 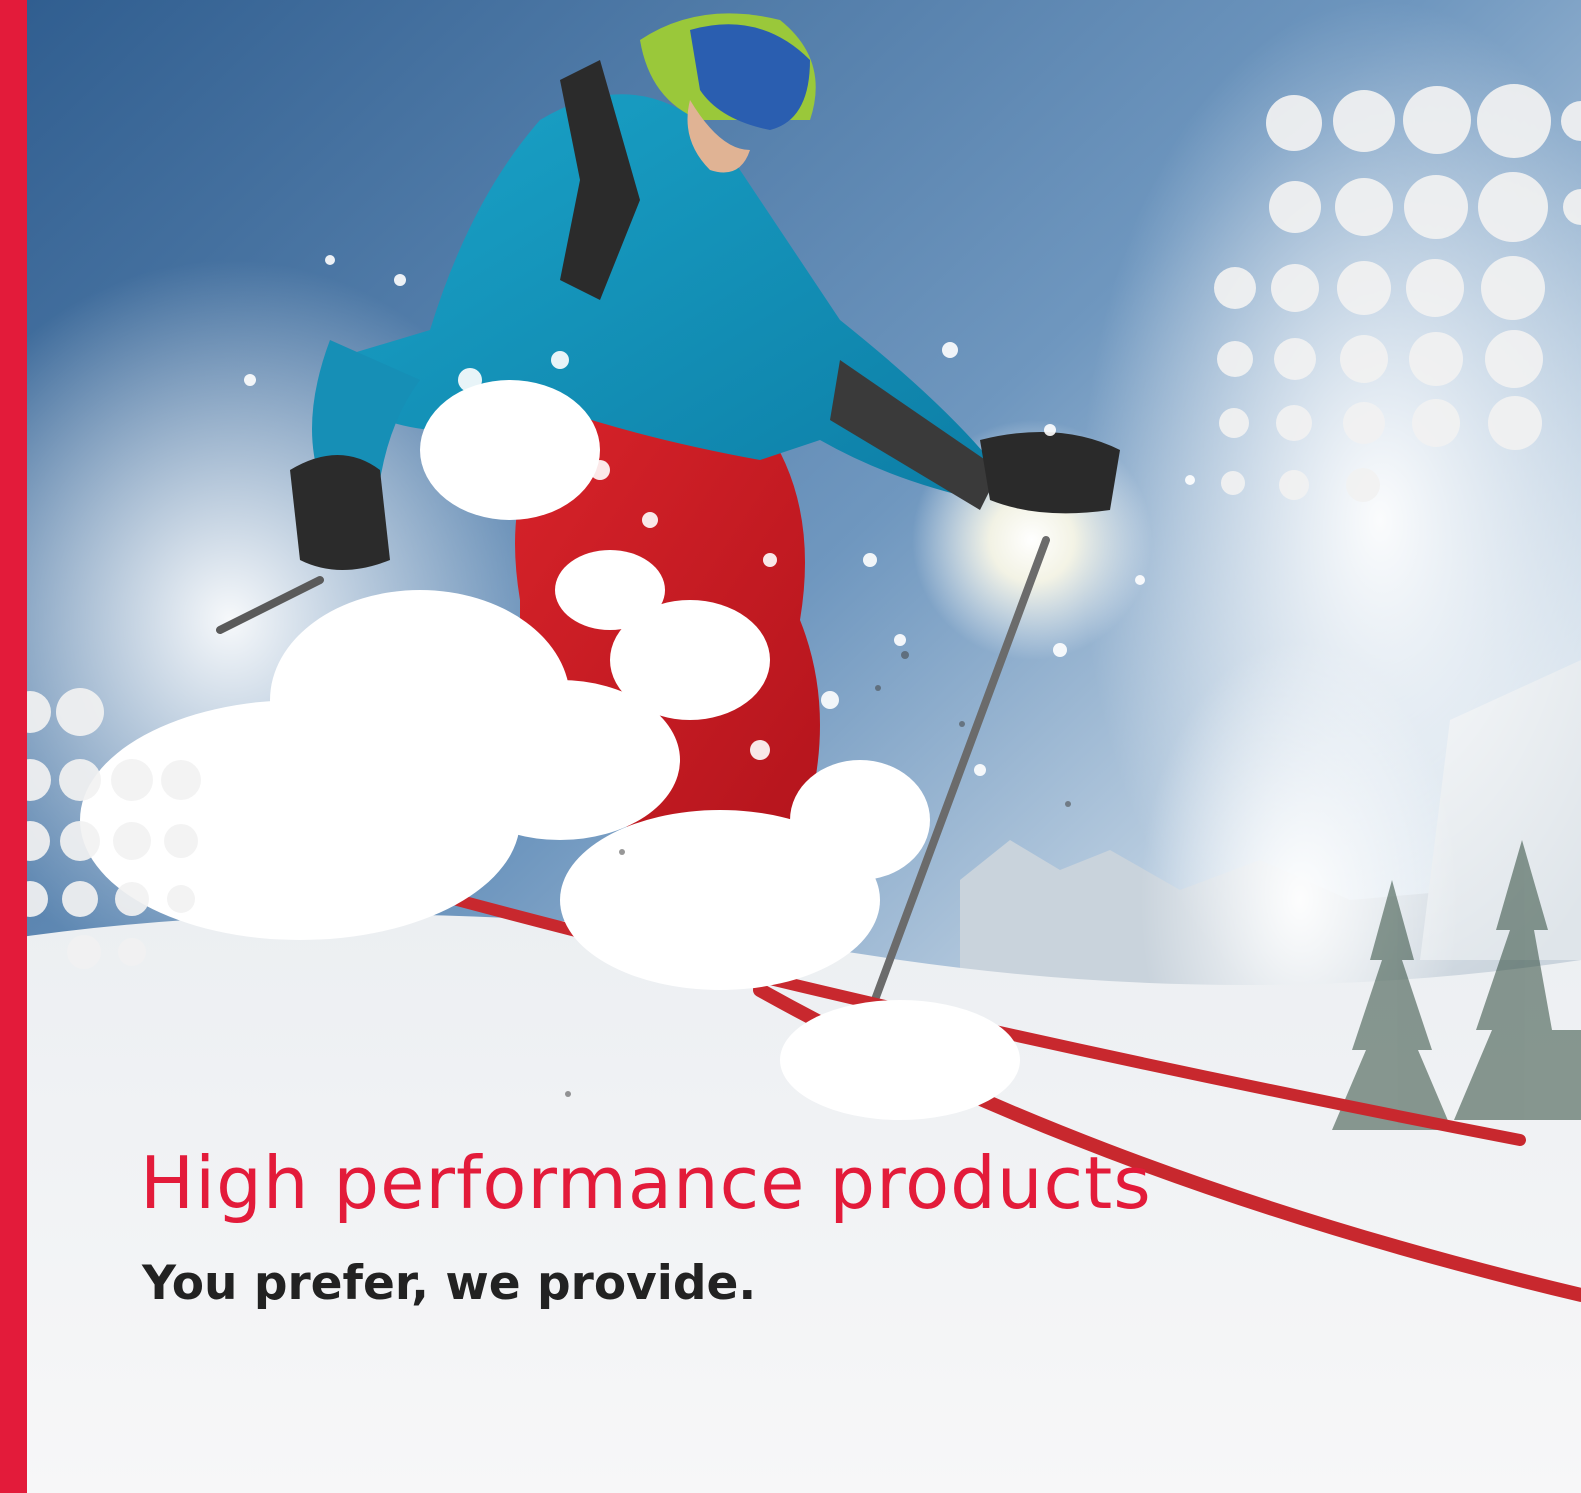 I want to click on brand-stripe, so click(x=13, y=746).